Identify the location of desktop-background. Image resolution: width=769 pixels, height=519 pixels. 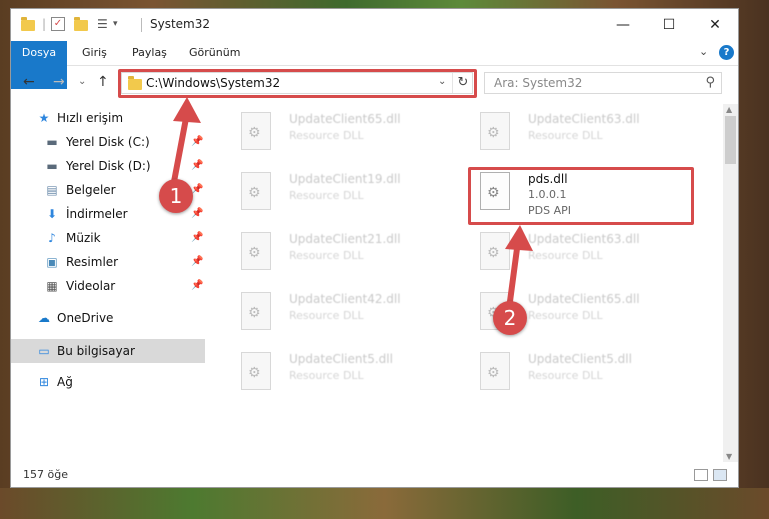
(384, 503).